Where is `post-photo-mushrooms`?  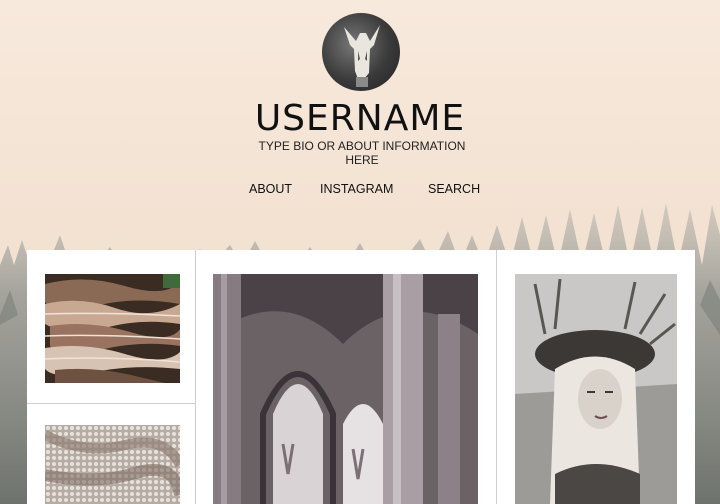
post-photo-mushrooms is located at coordinates (112, 328).